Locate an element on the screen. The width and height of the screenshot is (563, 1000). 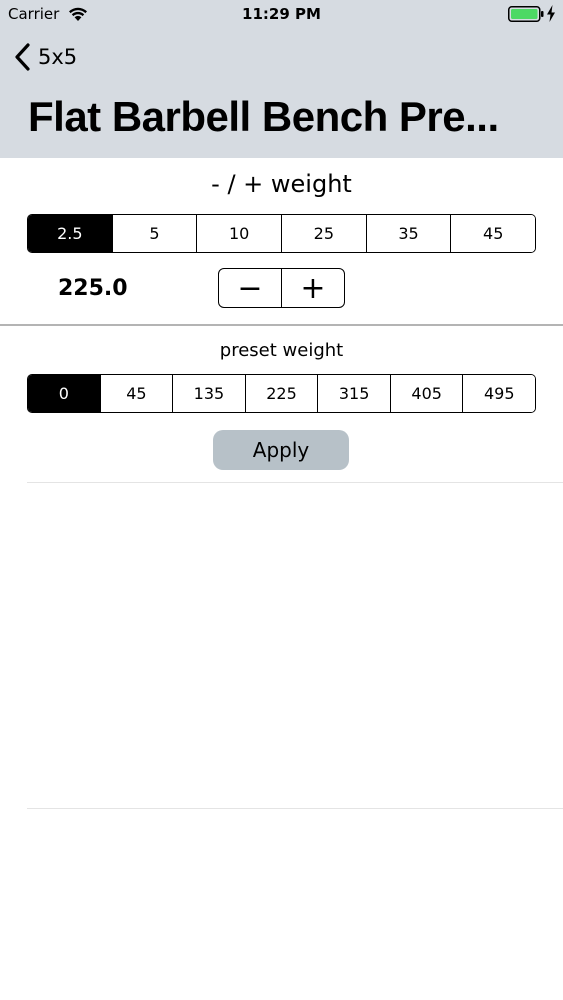
back-button: 5x5 is located at coordinates (44, 57).